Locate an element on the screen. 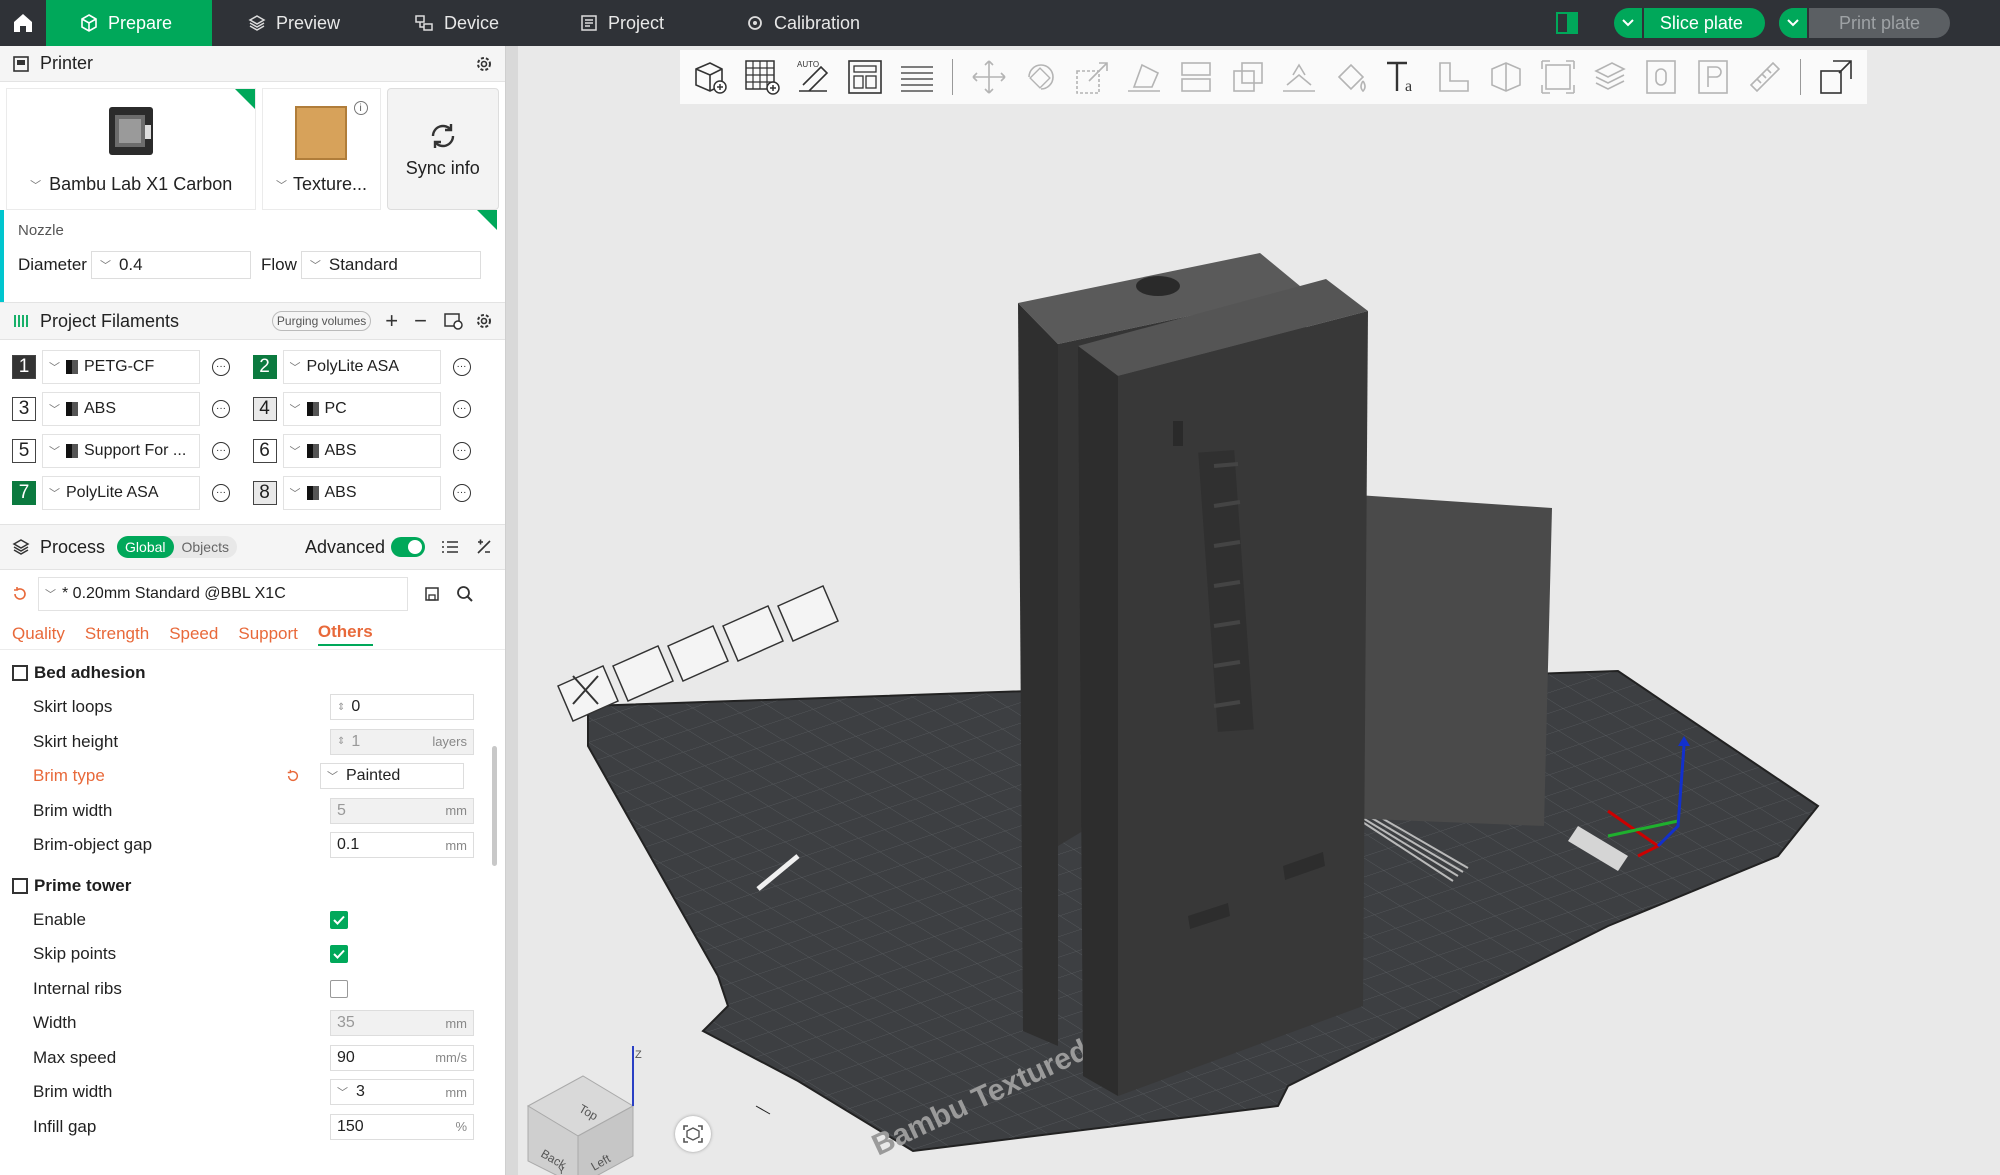 The width and height of the screenshot is (2000, 1175). tab-support: Support is located at coordinates (268, 634).